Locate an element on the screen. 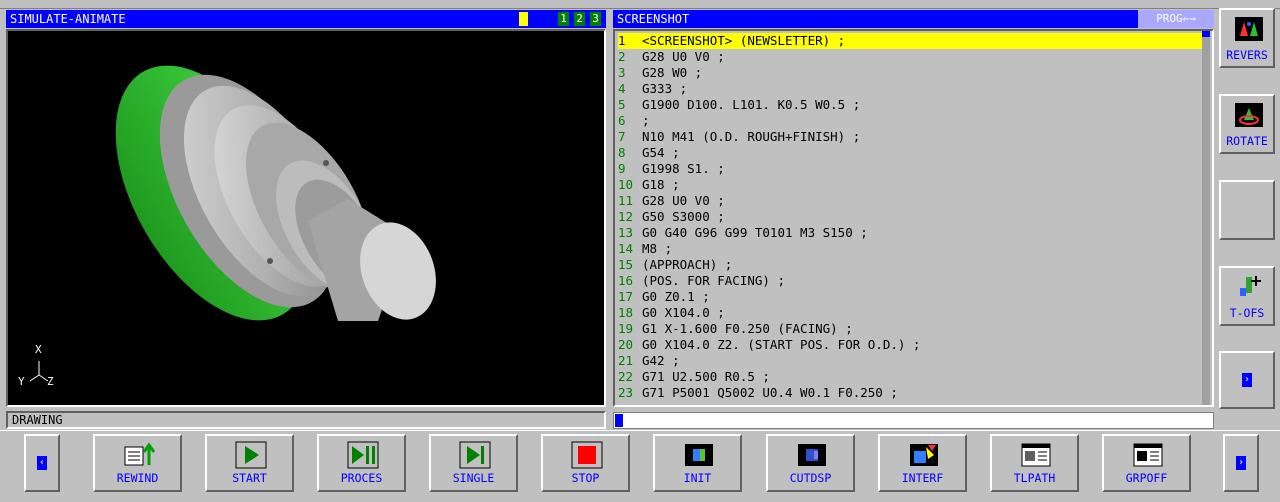  code-line: 6; is located at coordinates (911, 121).